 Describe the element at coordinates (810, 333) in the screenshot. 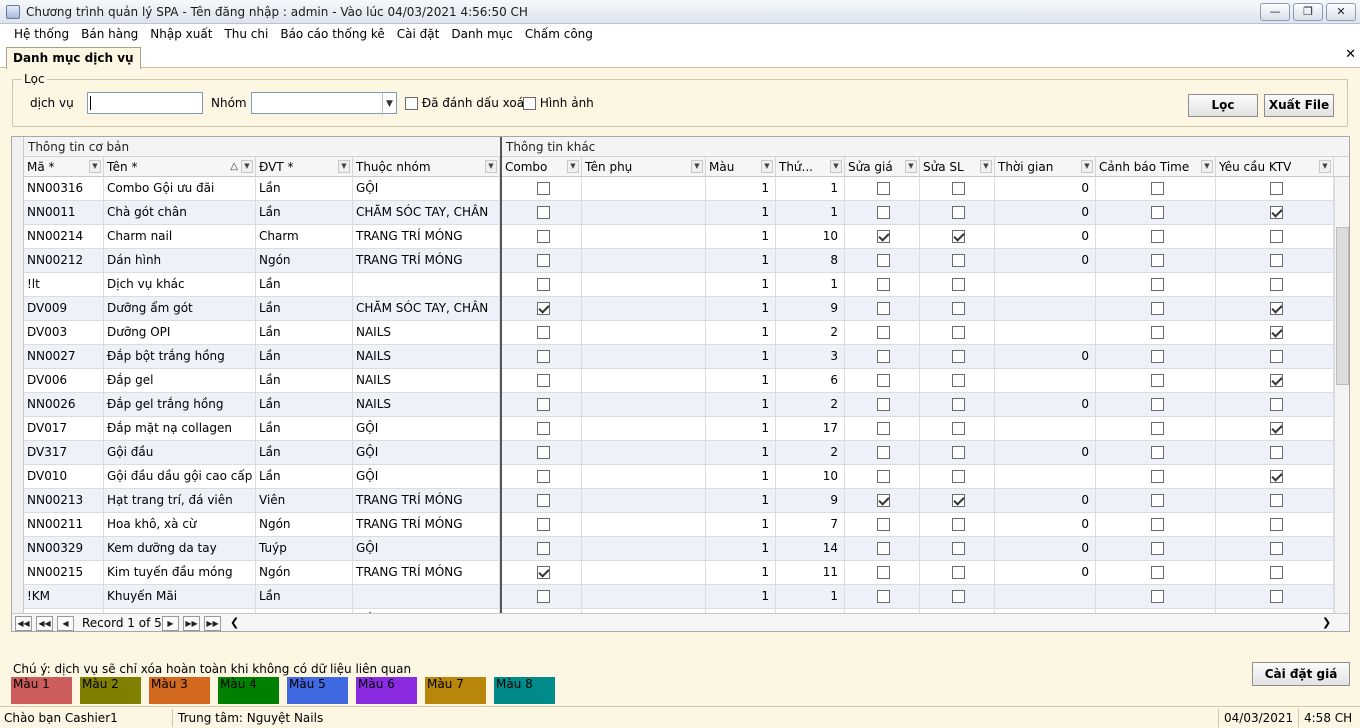

I see `cell-order: 2` at that location.